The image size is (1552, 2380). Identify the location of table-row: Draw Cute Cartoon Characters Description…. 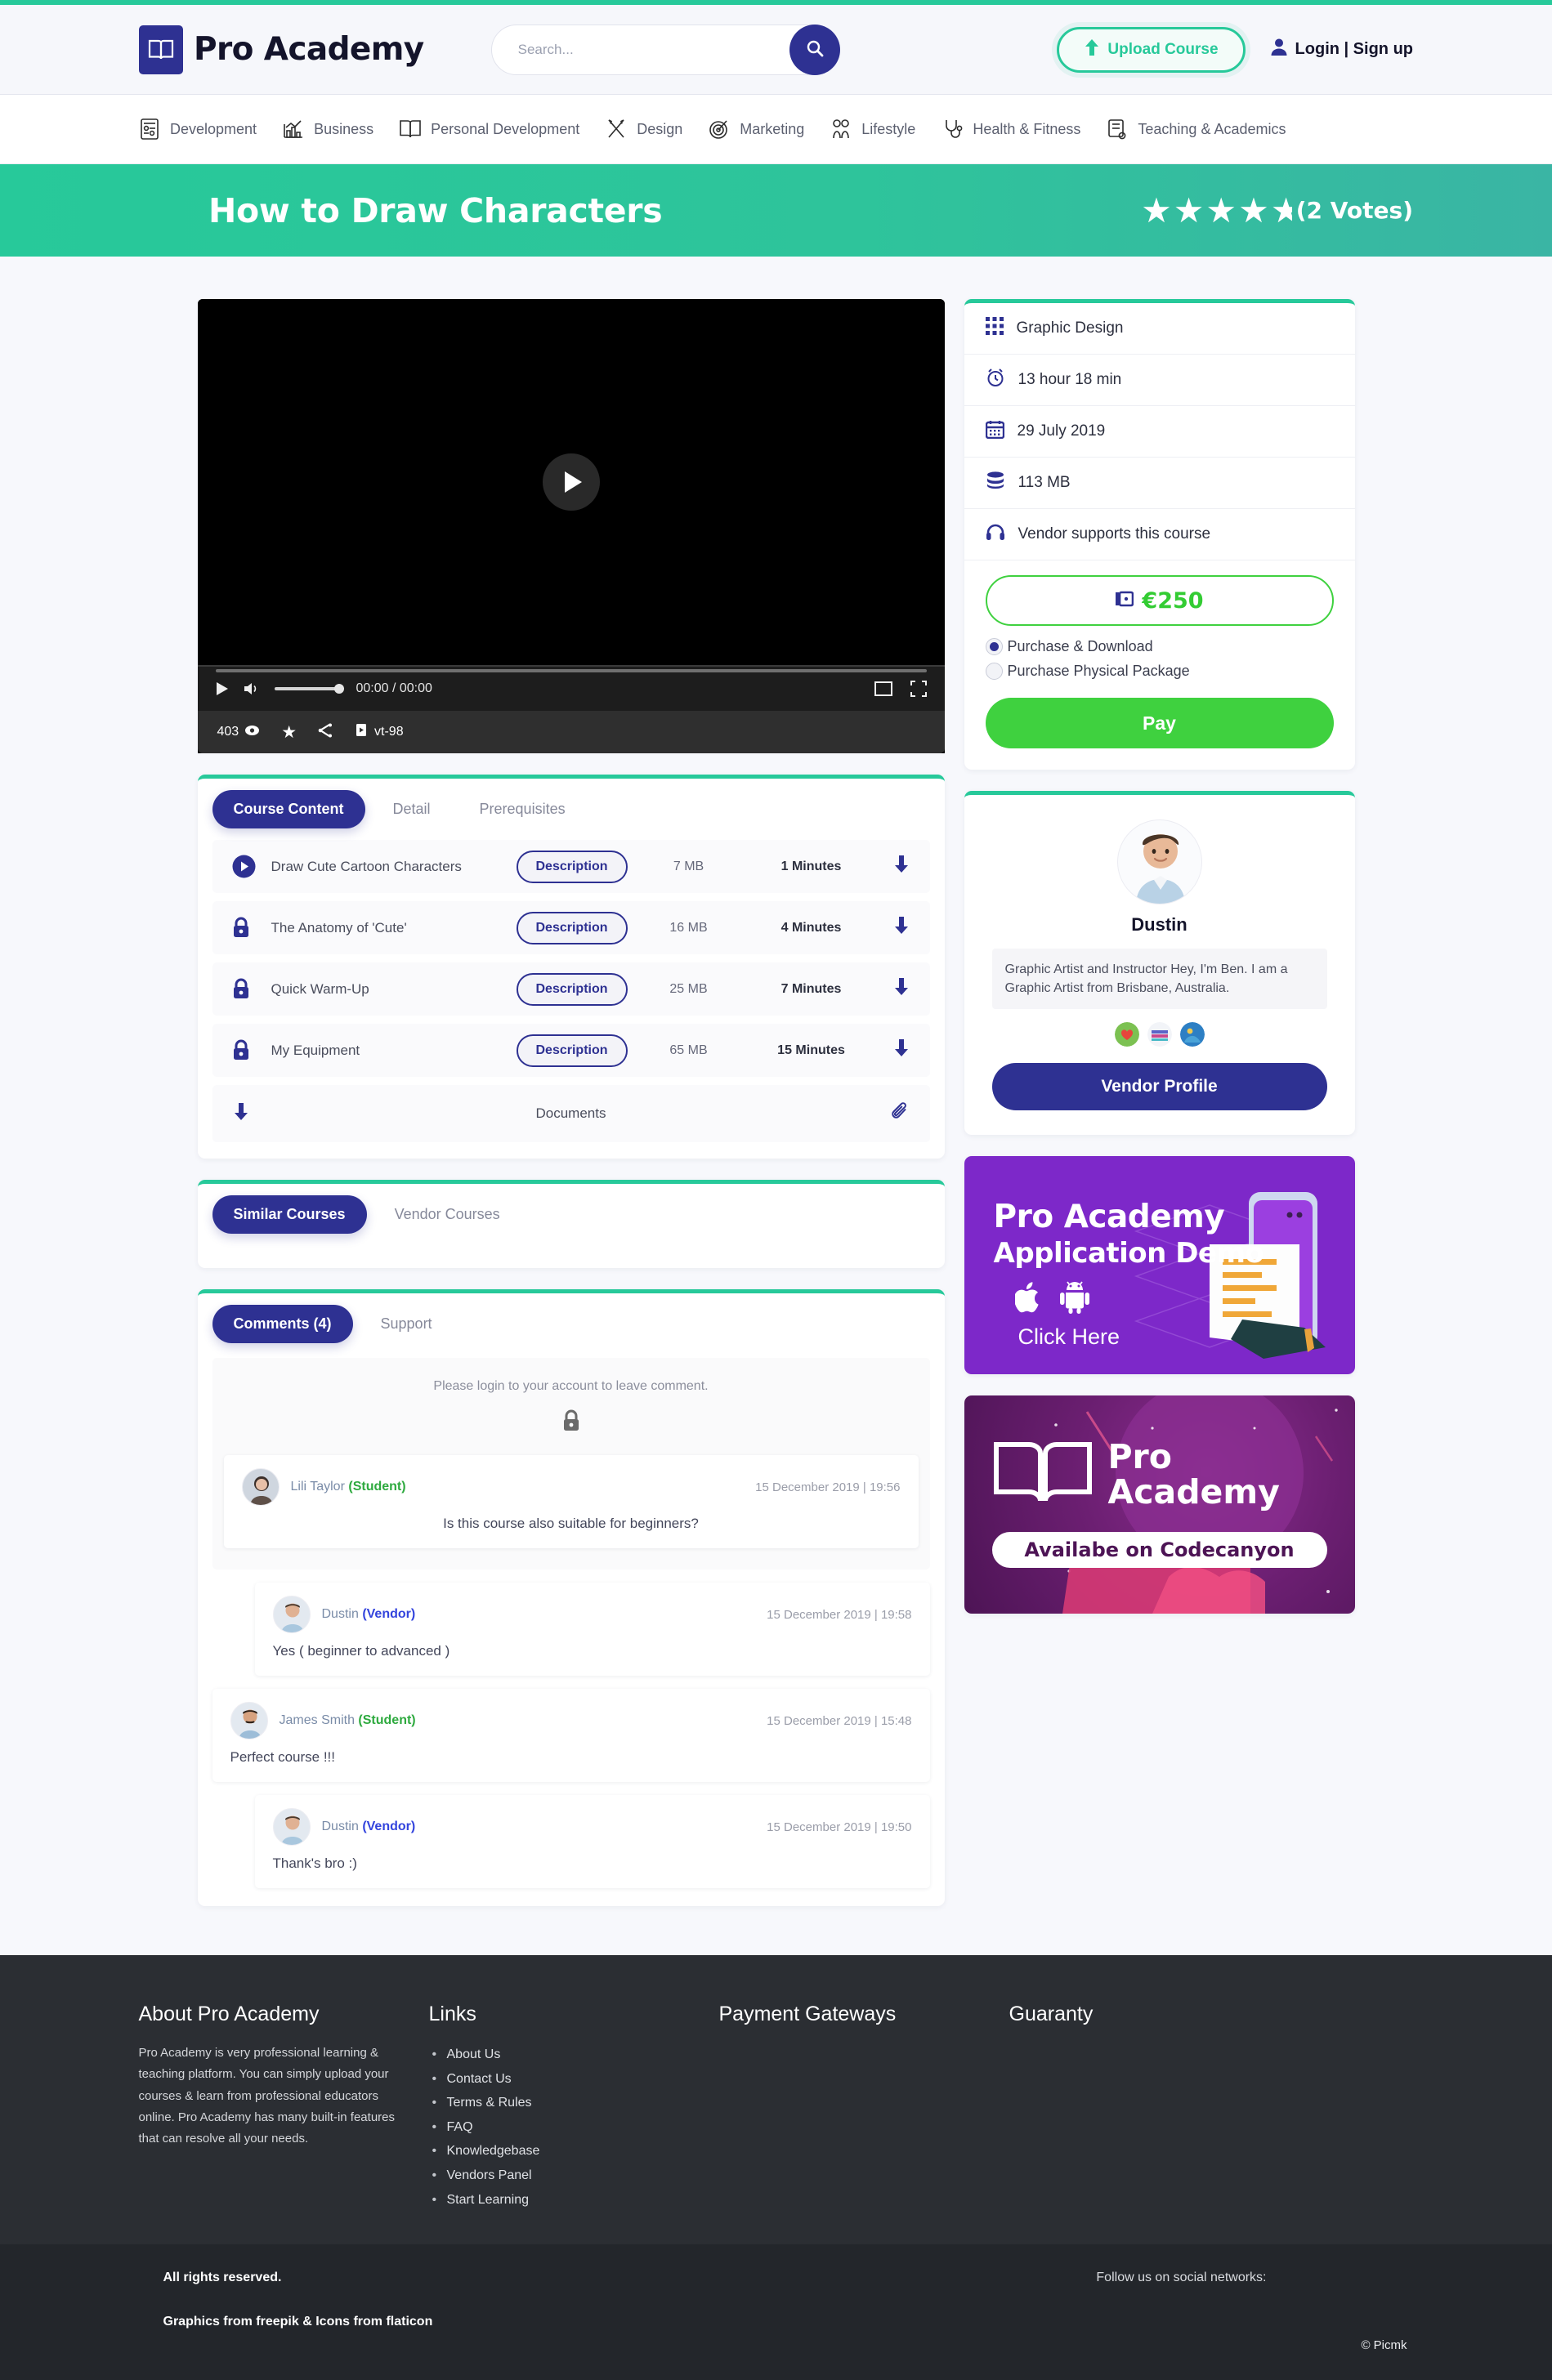
(571, 866).